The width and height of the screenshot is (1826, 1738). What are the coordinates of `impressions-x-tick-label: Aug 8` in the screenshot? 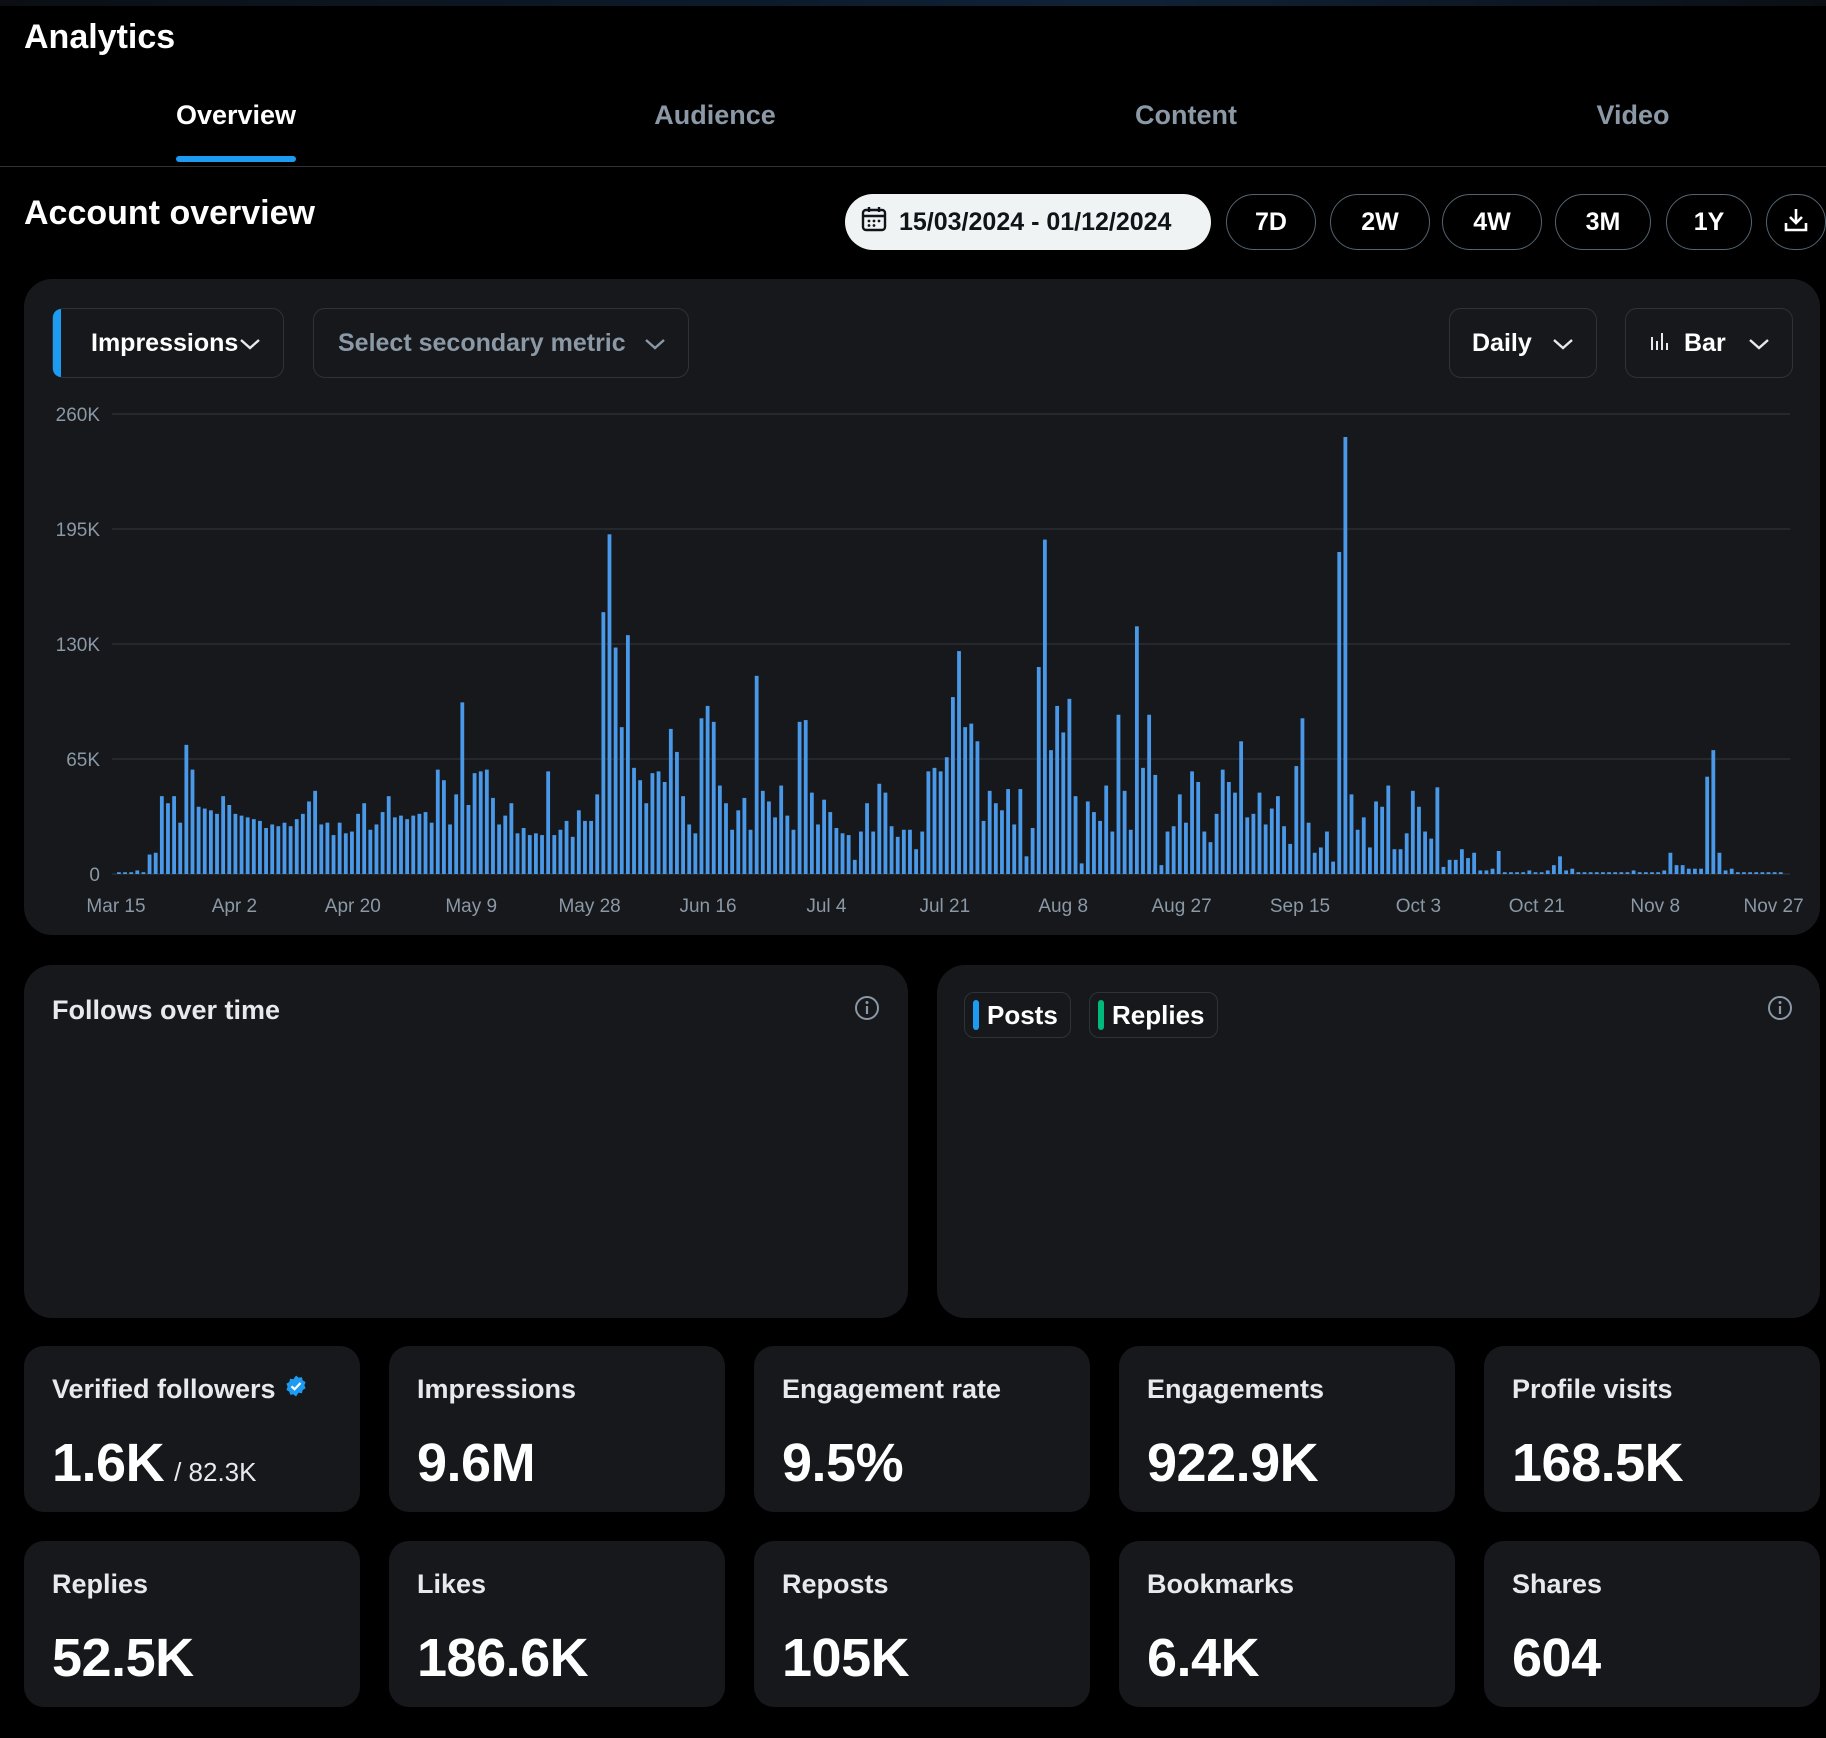 It's located at (1063, 906).